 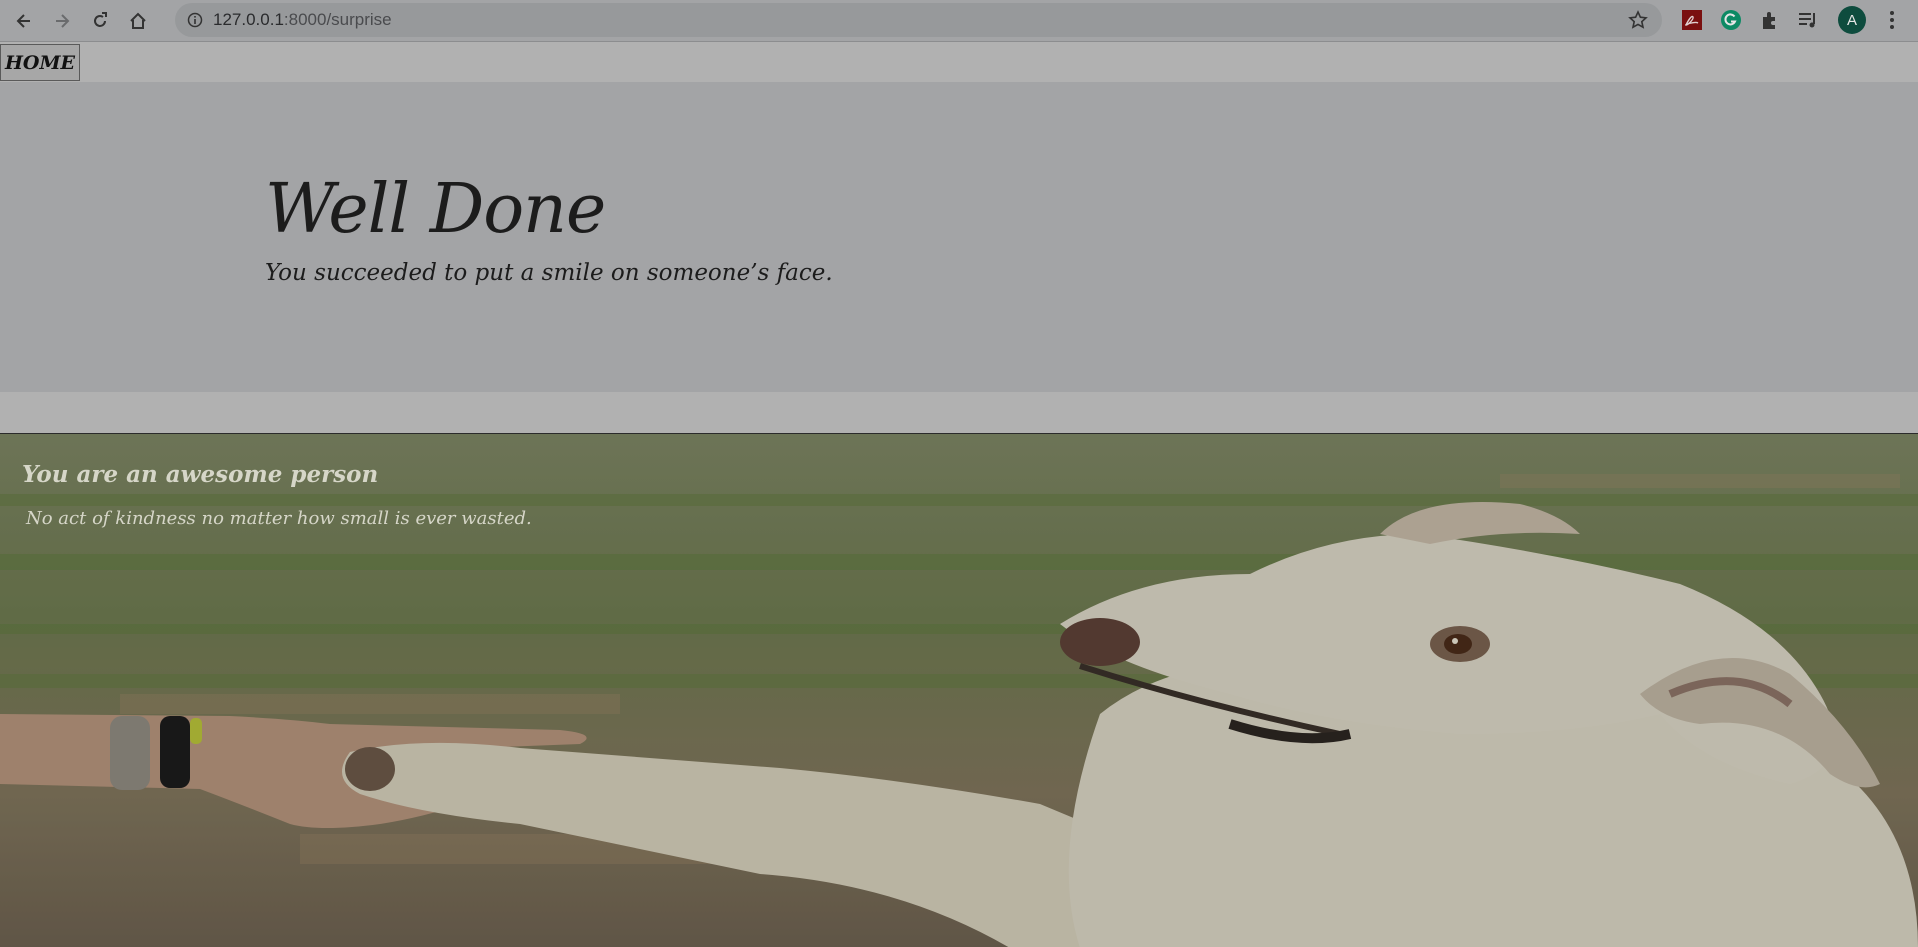 I want to click on pdf-extension-icon, so click(x=1692, y=20).